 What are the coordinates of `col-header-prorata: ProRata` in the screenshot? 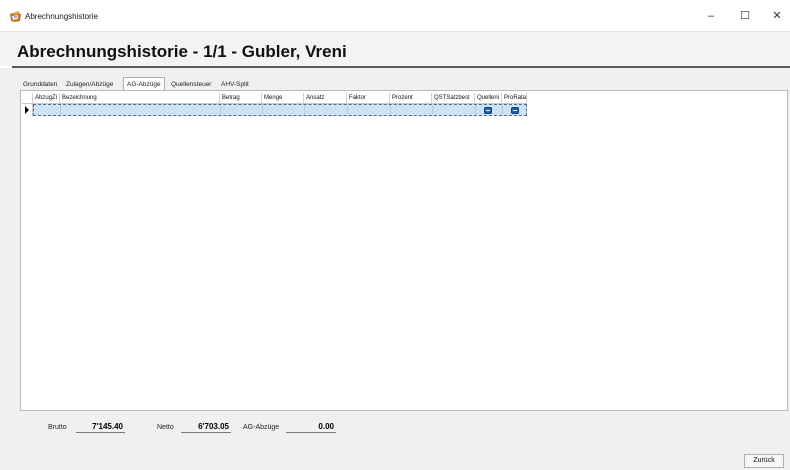 It's located at (514, 98).